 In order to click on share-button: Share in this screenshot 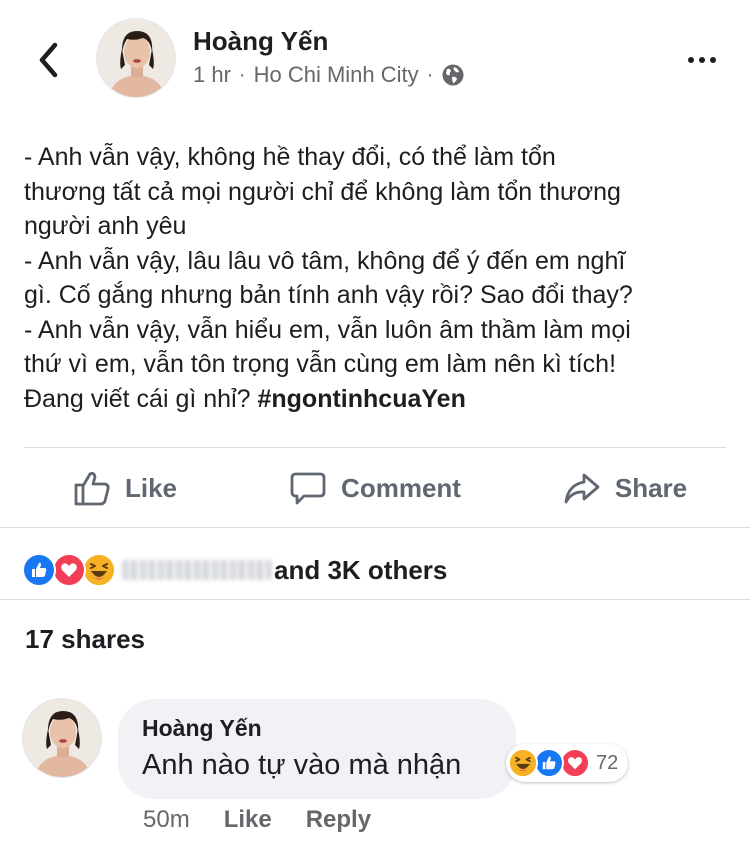, I will do `click(625, 488)`.